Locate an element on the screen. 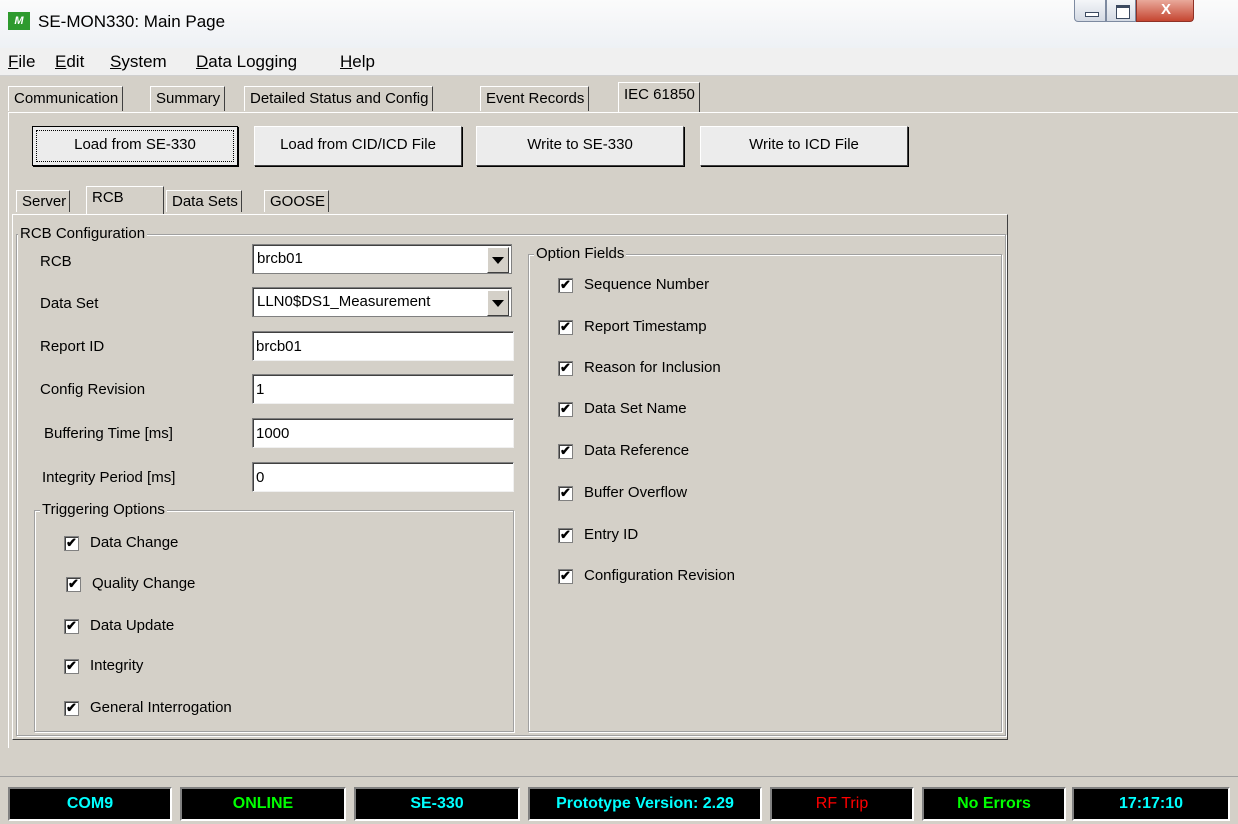 The width and height of the screenshot is (1238, 824). tab-iec61850: IEC 61850 is located at coordinates (659, 97).